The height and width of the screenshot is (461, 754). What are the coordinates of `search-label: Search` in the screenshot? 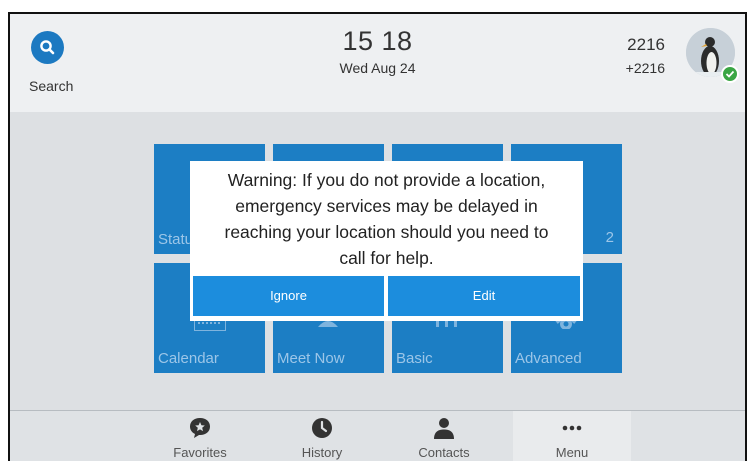 It's located at (51, 86).